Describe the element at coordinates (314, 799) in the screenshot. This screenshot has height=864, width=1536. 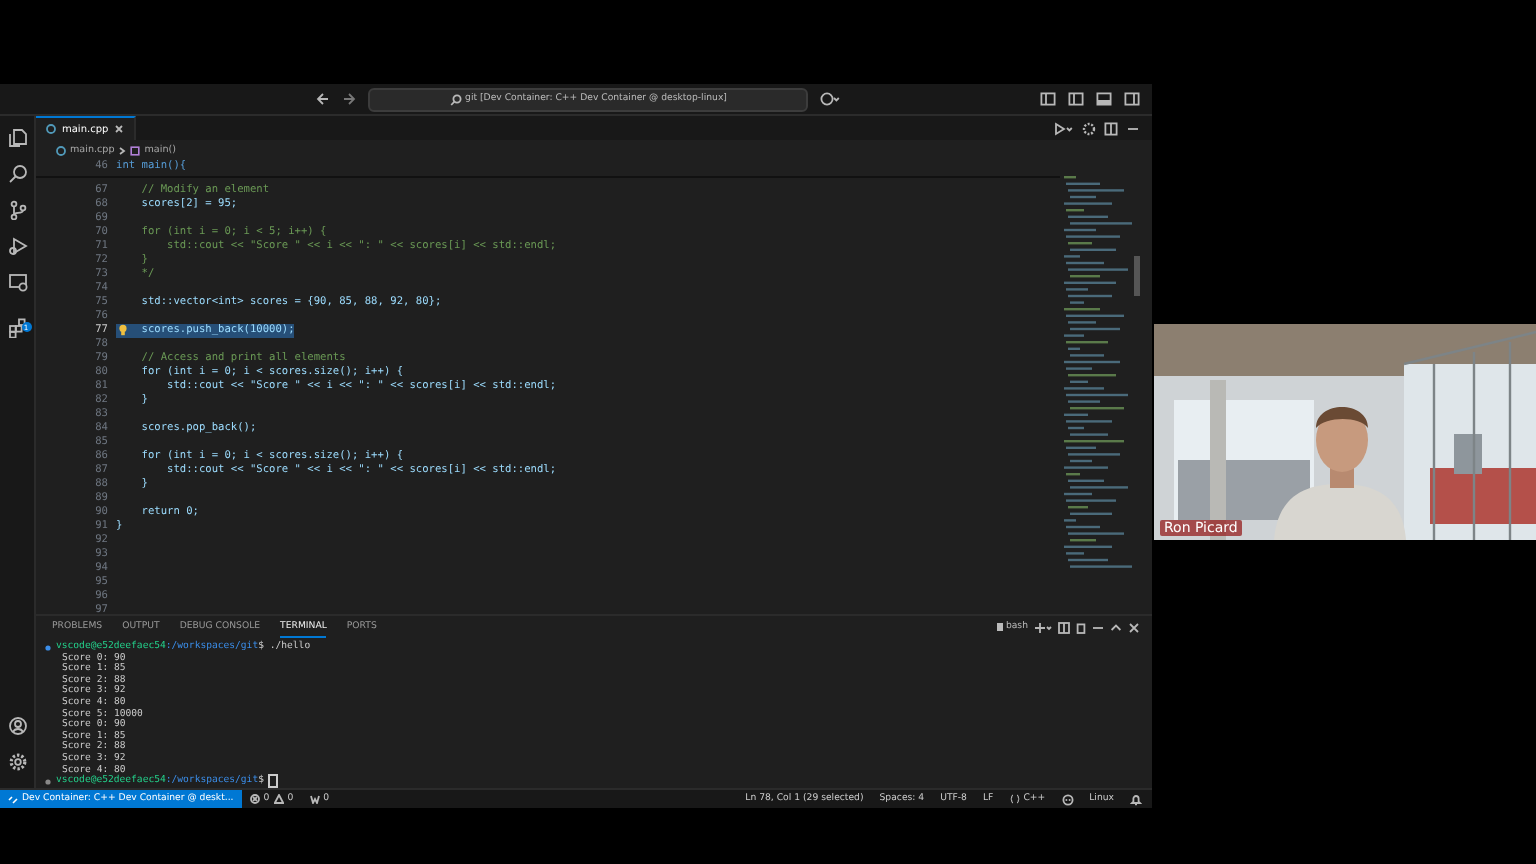
I see `ports-icon` at that location.